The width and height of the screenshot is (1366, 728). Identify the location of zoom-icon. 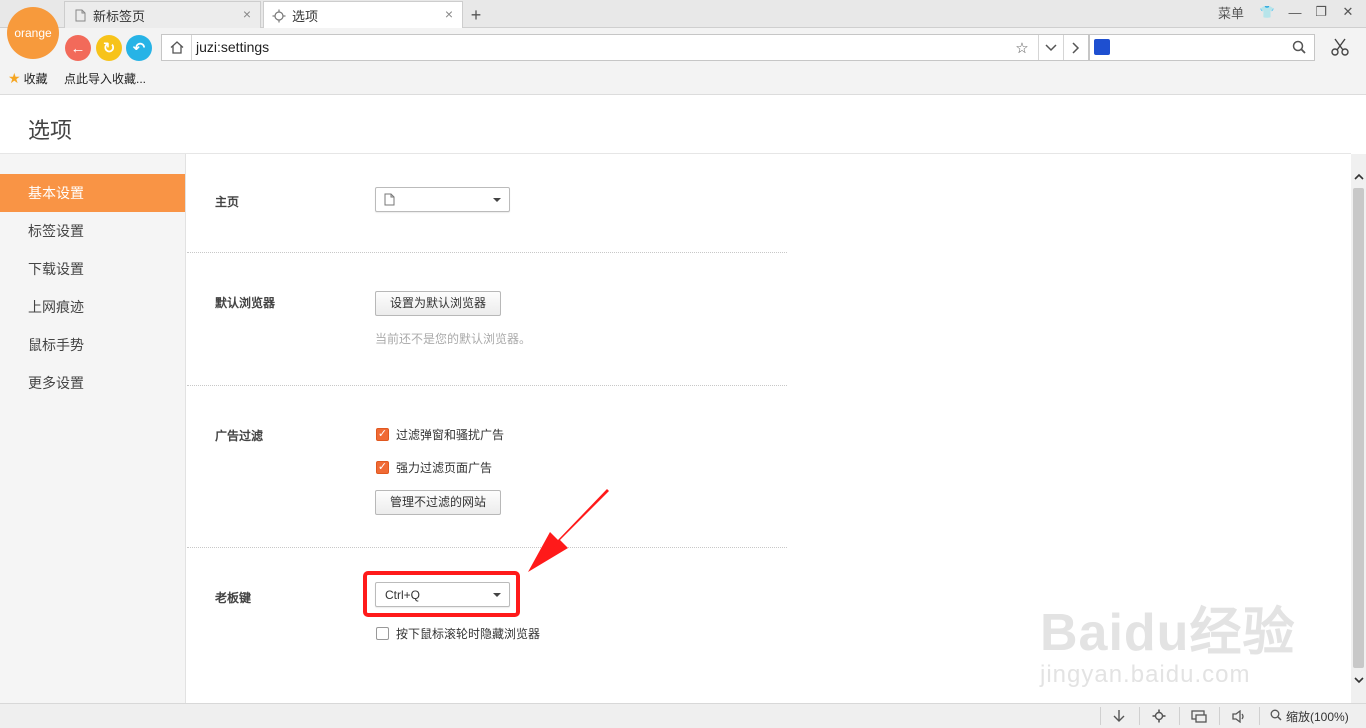
(1276, 716).